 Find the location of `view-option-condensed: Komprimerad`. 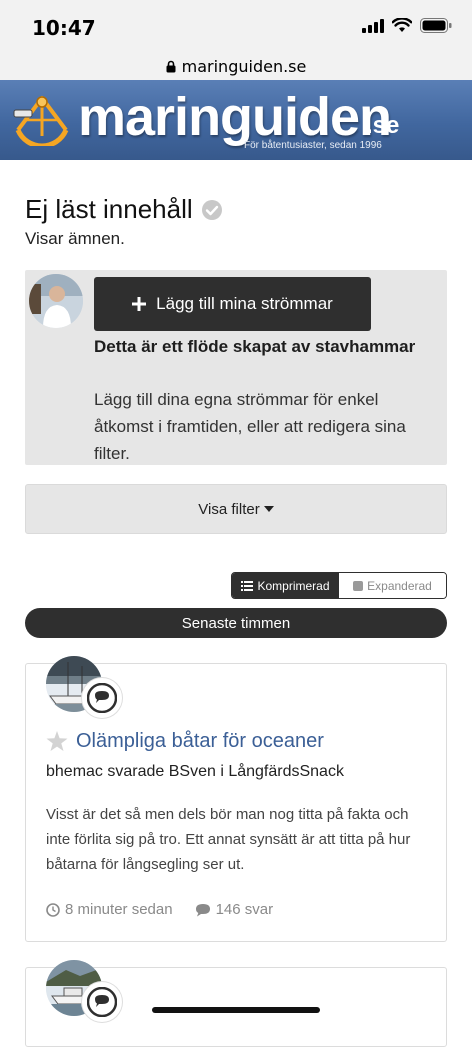

view-option-condensed: Komprimerad is located at coordinates (285, 585).